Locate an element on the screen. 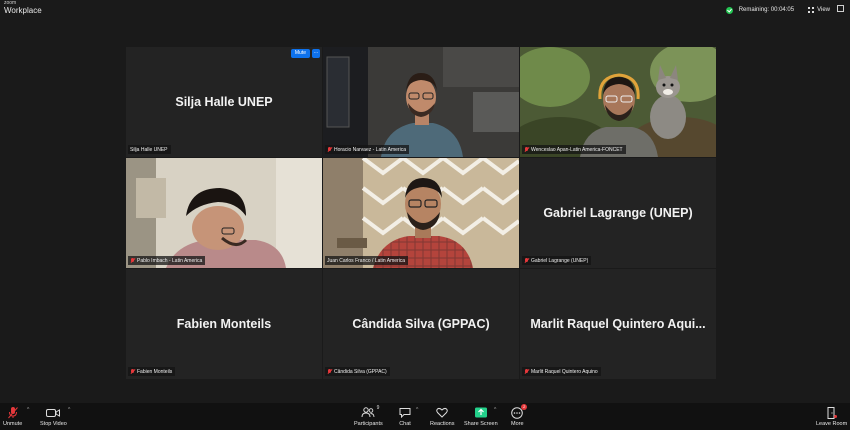 The image size is (850, 430). participant-label: Juan Carlos Franco / Latin America is located at coordinates (367, 260).